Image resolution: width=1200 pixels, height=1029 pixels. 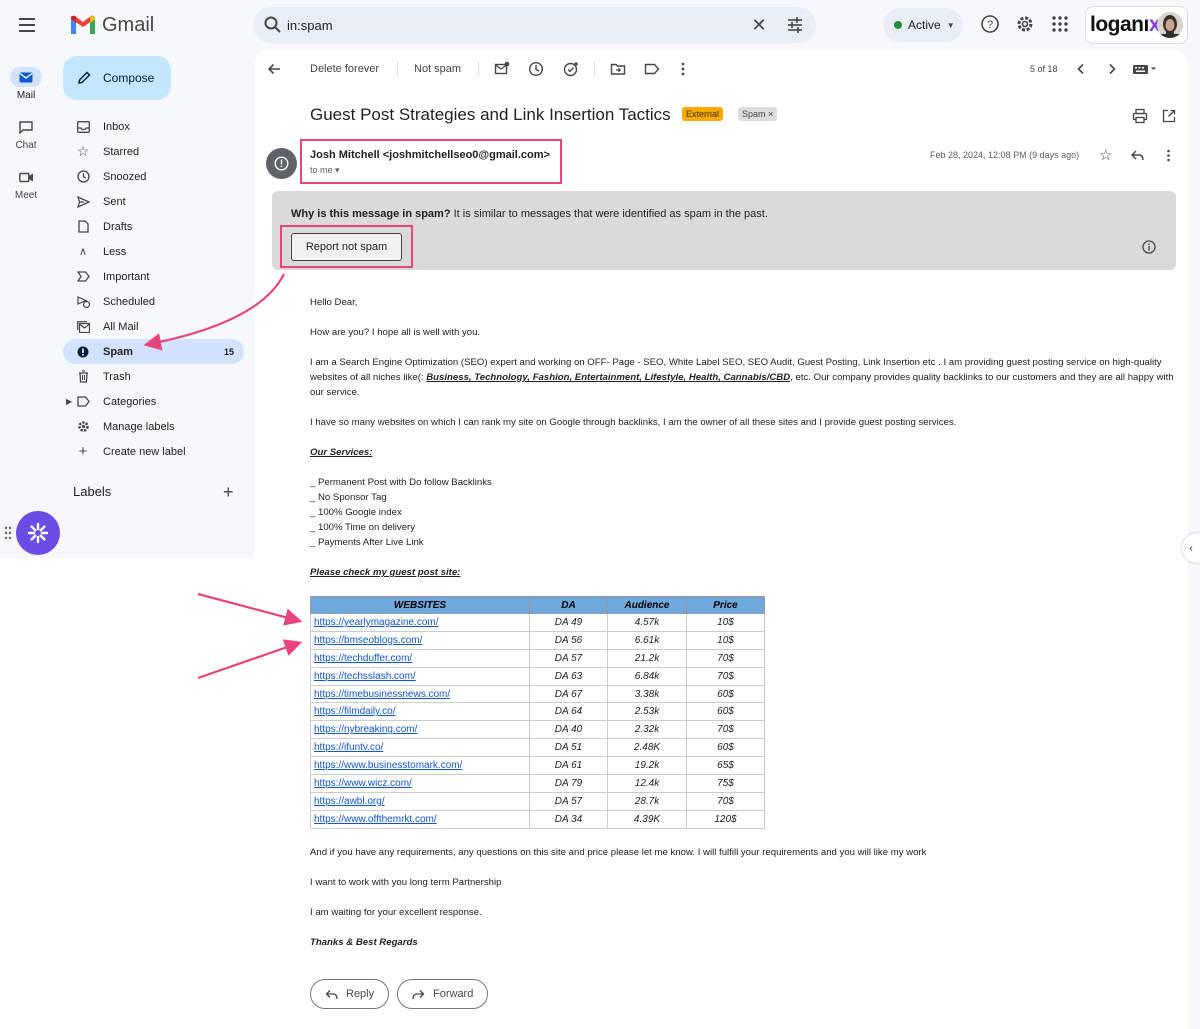 I want to click on sidebar-item-less: ∧ Less, so click(x=153, y=251).